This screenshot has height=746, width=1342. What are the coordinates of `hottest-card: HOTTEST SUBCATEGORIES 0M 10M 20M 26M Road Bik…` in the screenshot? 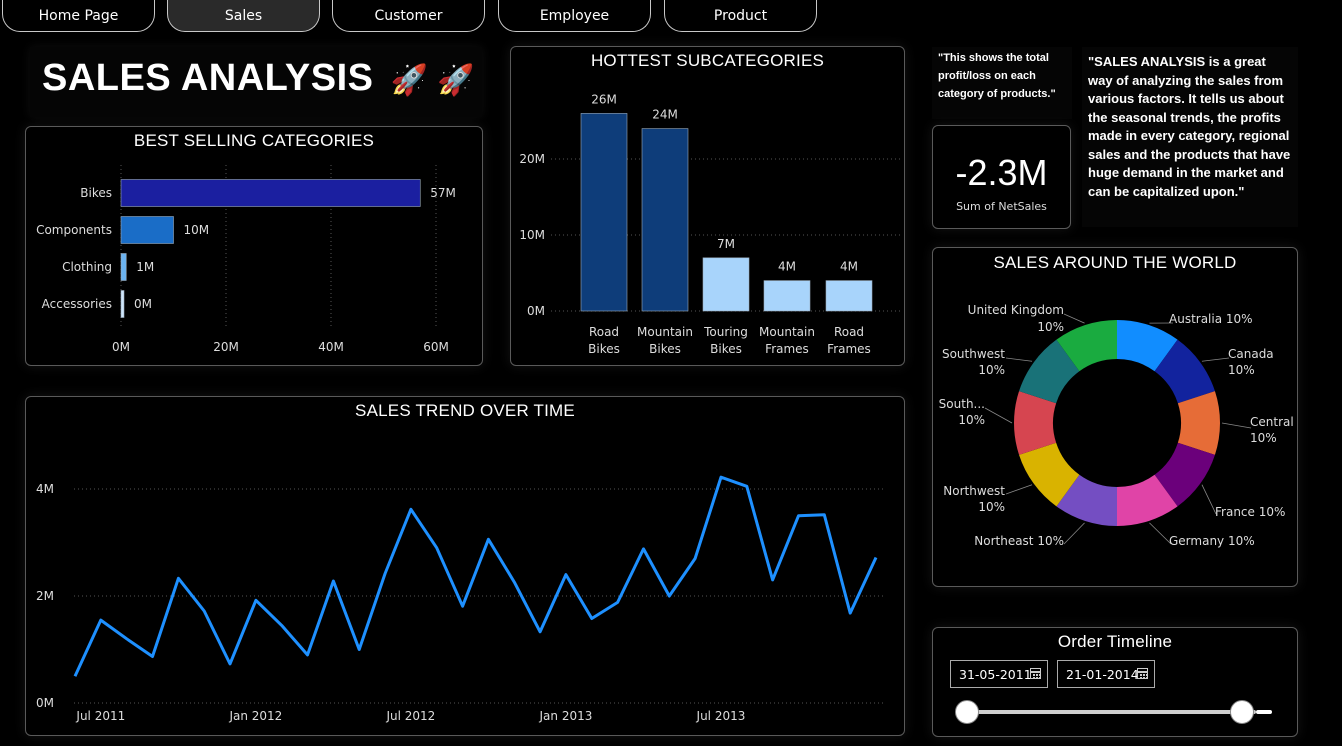 It's located at (707, 206).